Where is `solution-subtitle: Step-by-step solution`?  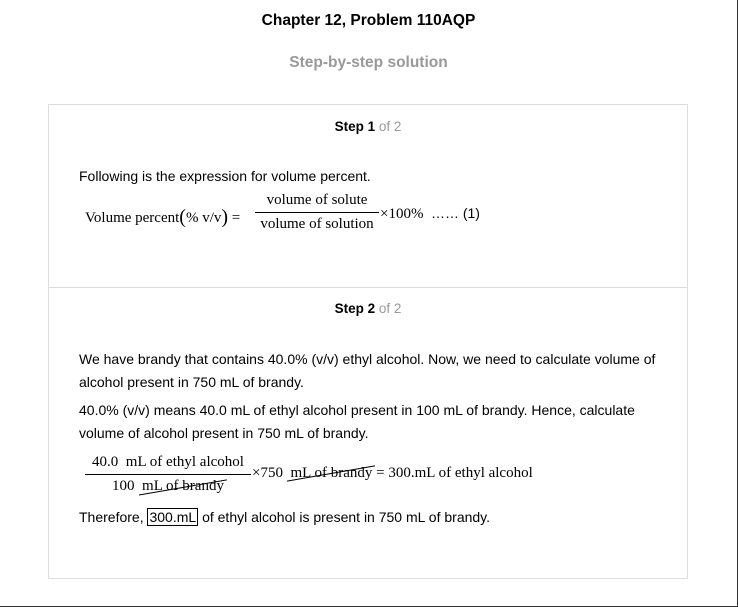 solution-subtitle: Step-by-step solution is located at coordinates (368, 62).